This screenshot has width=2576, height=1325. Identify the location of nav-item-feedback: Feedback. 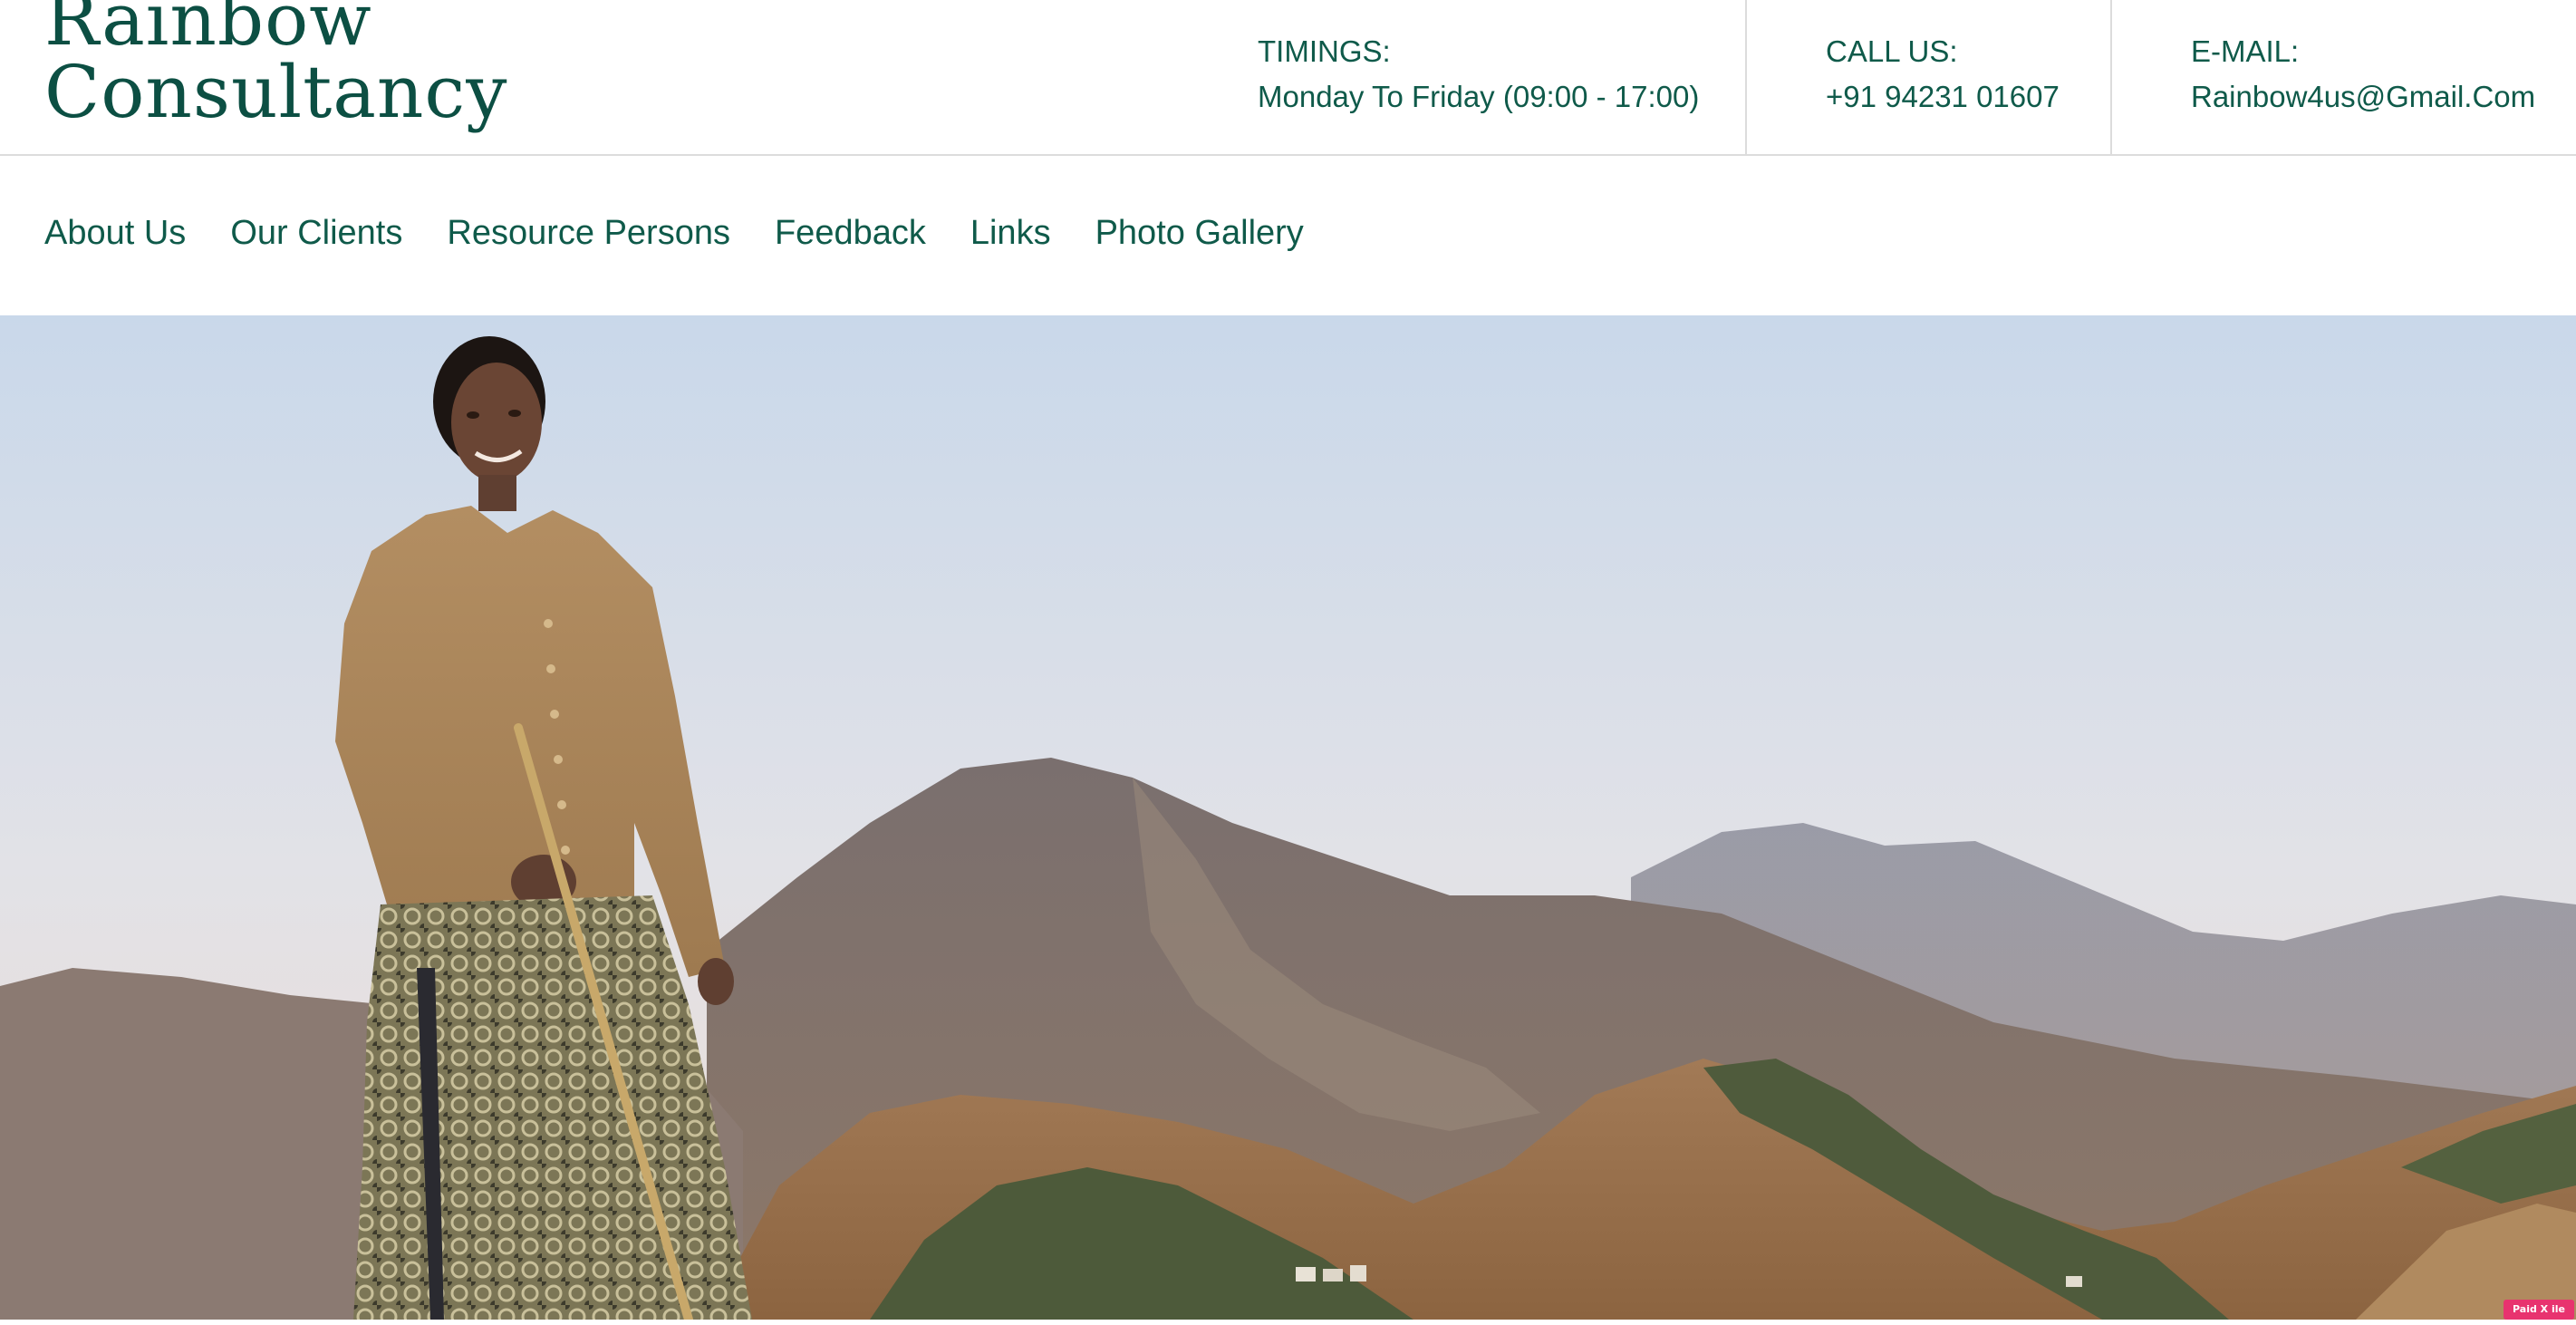
(850, 233).